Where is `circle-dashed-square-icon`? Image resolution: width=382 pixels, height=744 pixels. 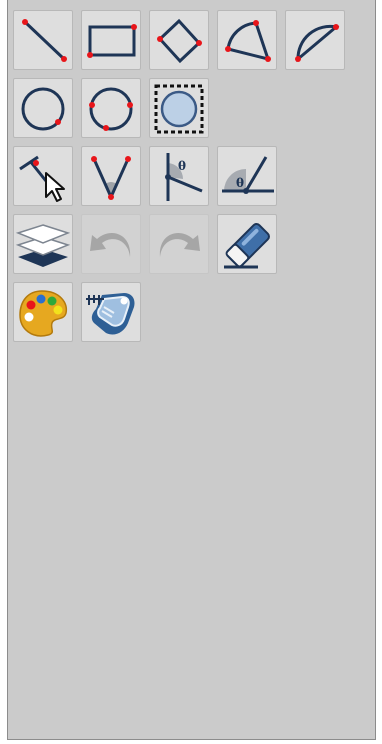
circle-dashed-square-icon is located at coordinates (179, 109).